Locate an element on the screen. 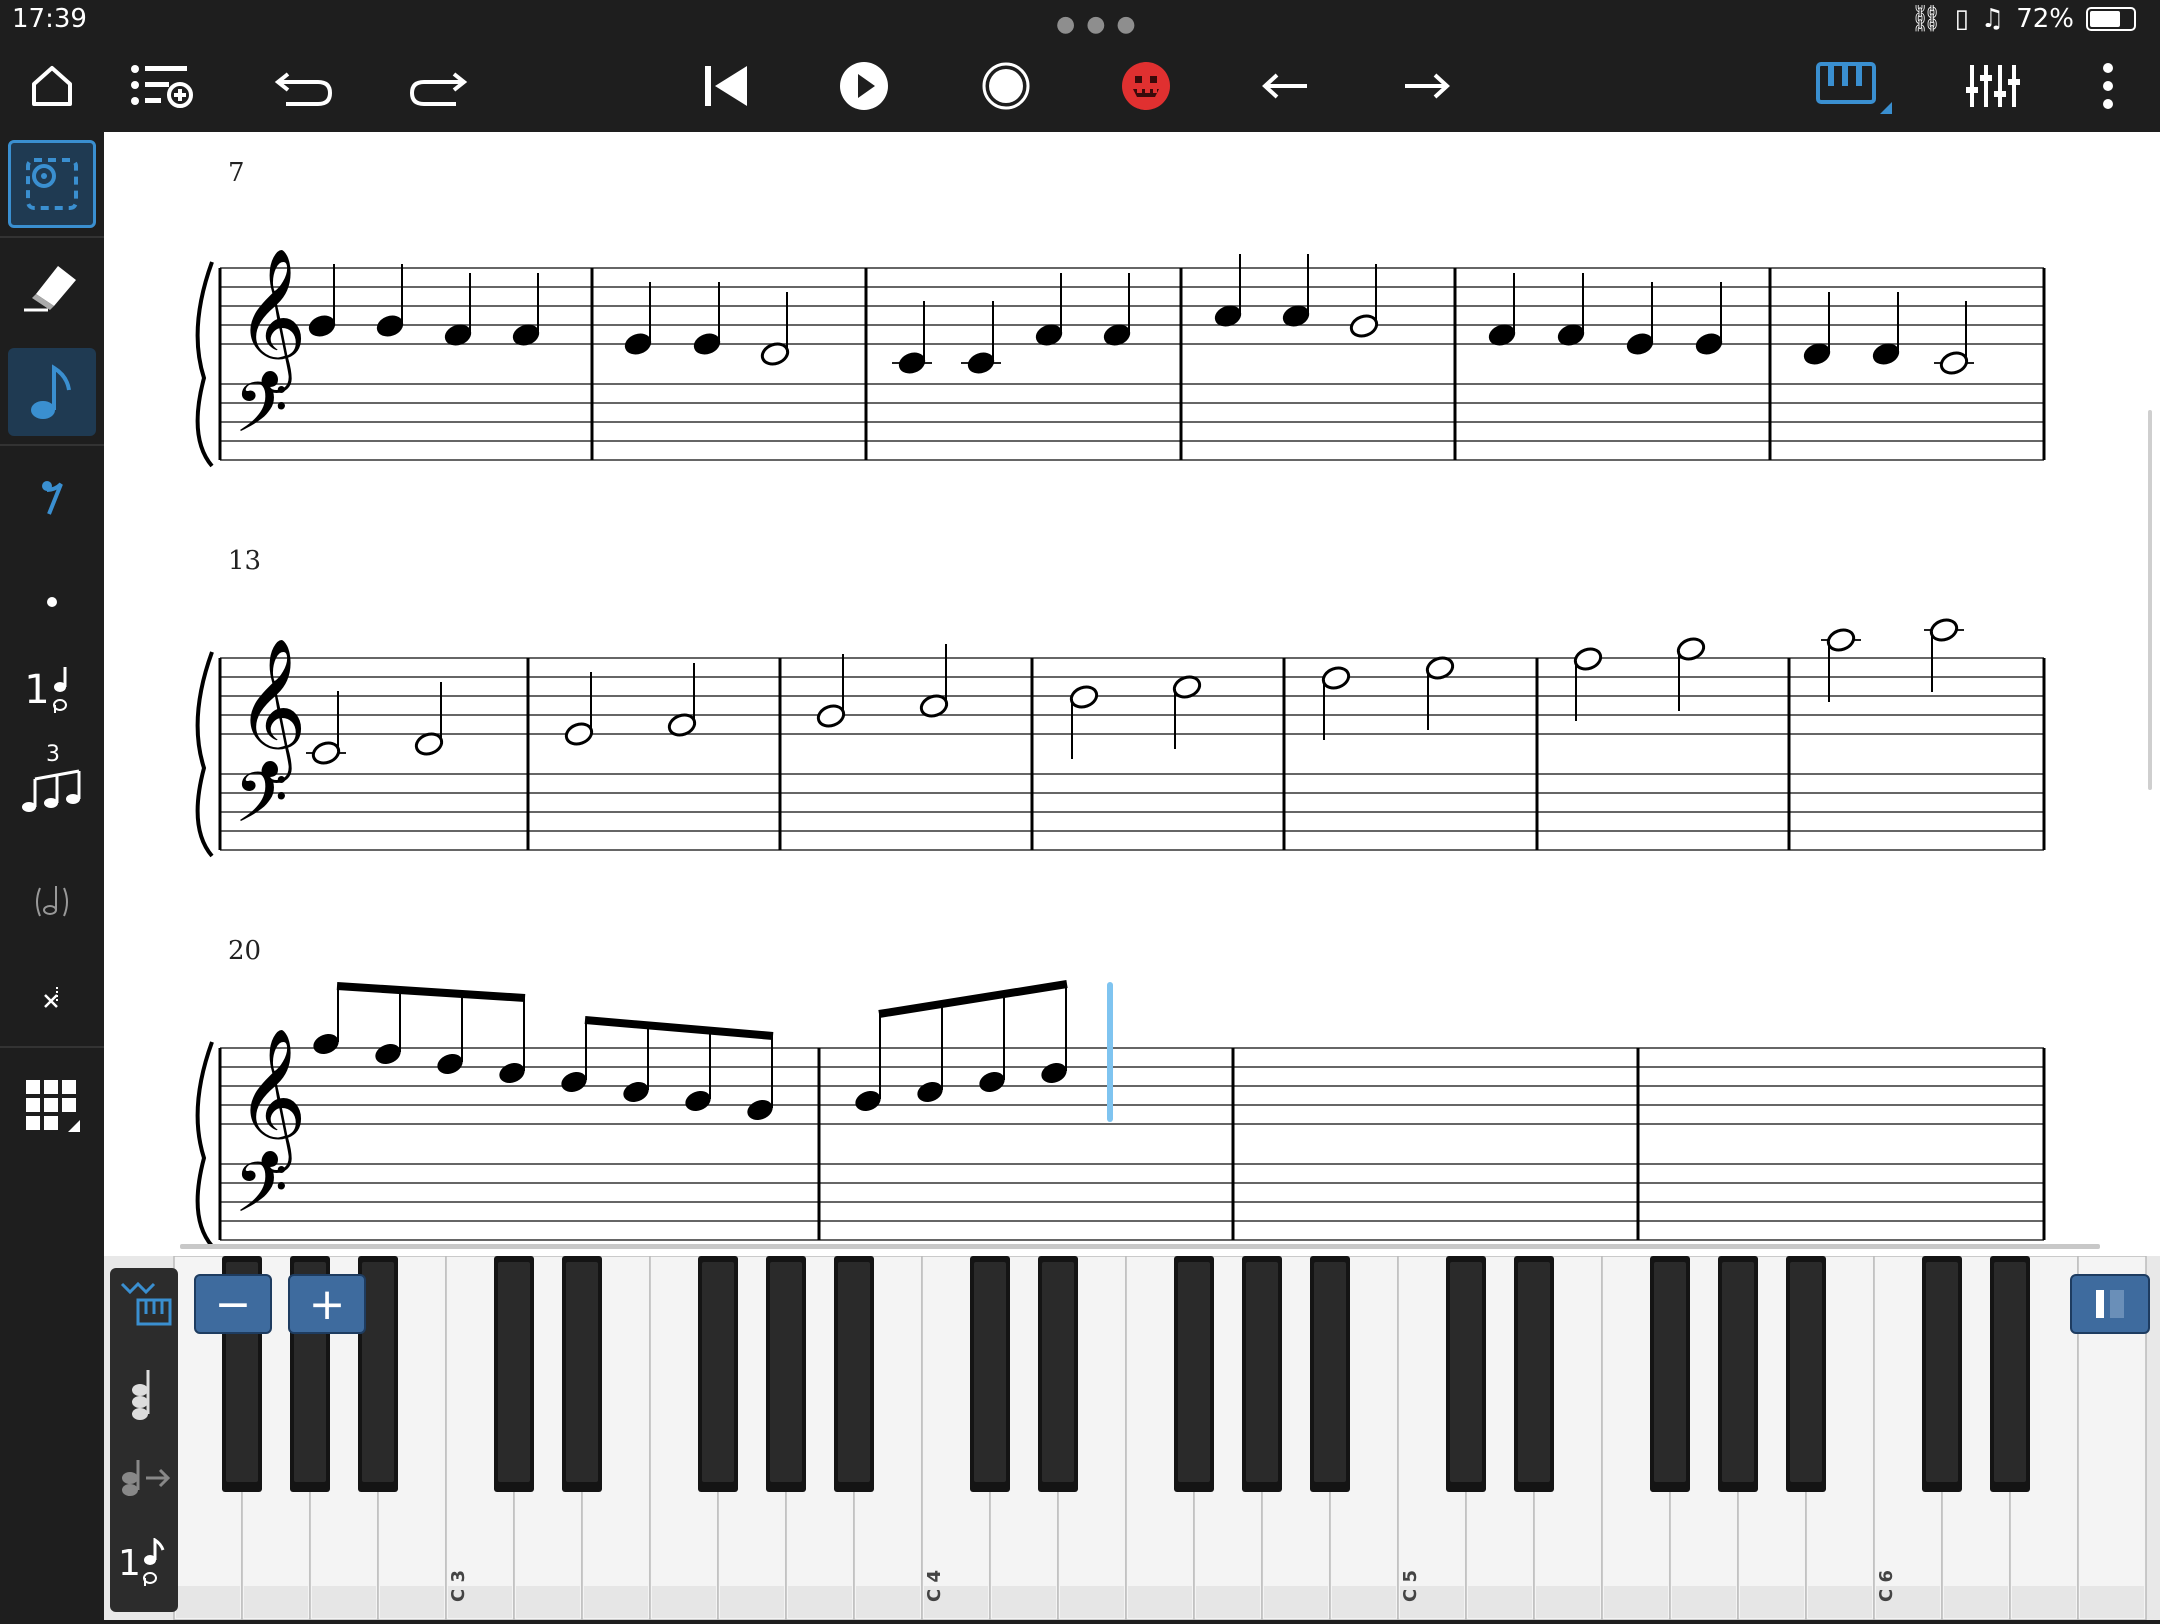 The height and width of the screenshot is (1624, 2160). tie-icon is located at coordinates (52, 902).